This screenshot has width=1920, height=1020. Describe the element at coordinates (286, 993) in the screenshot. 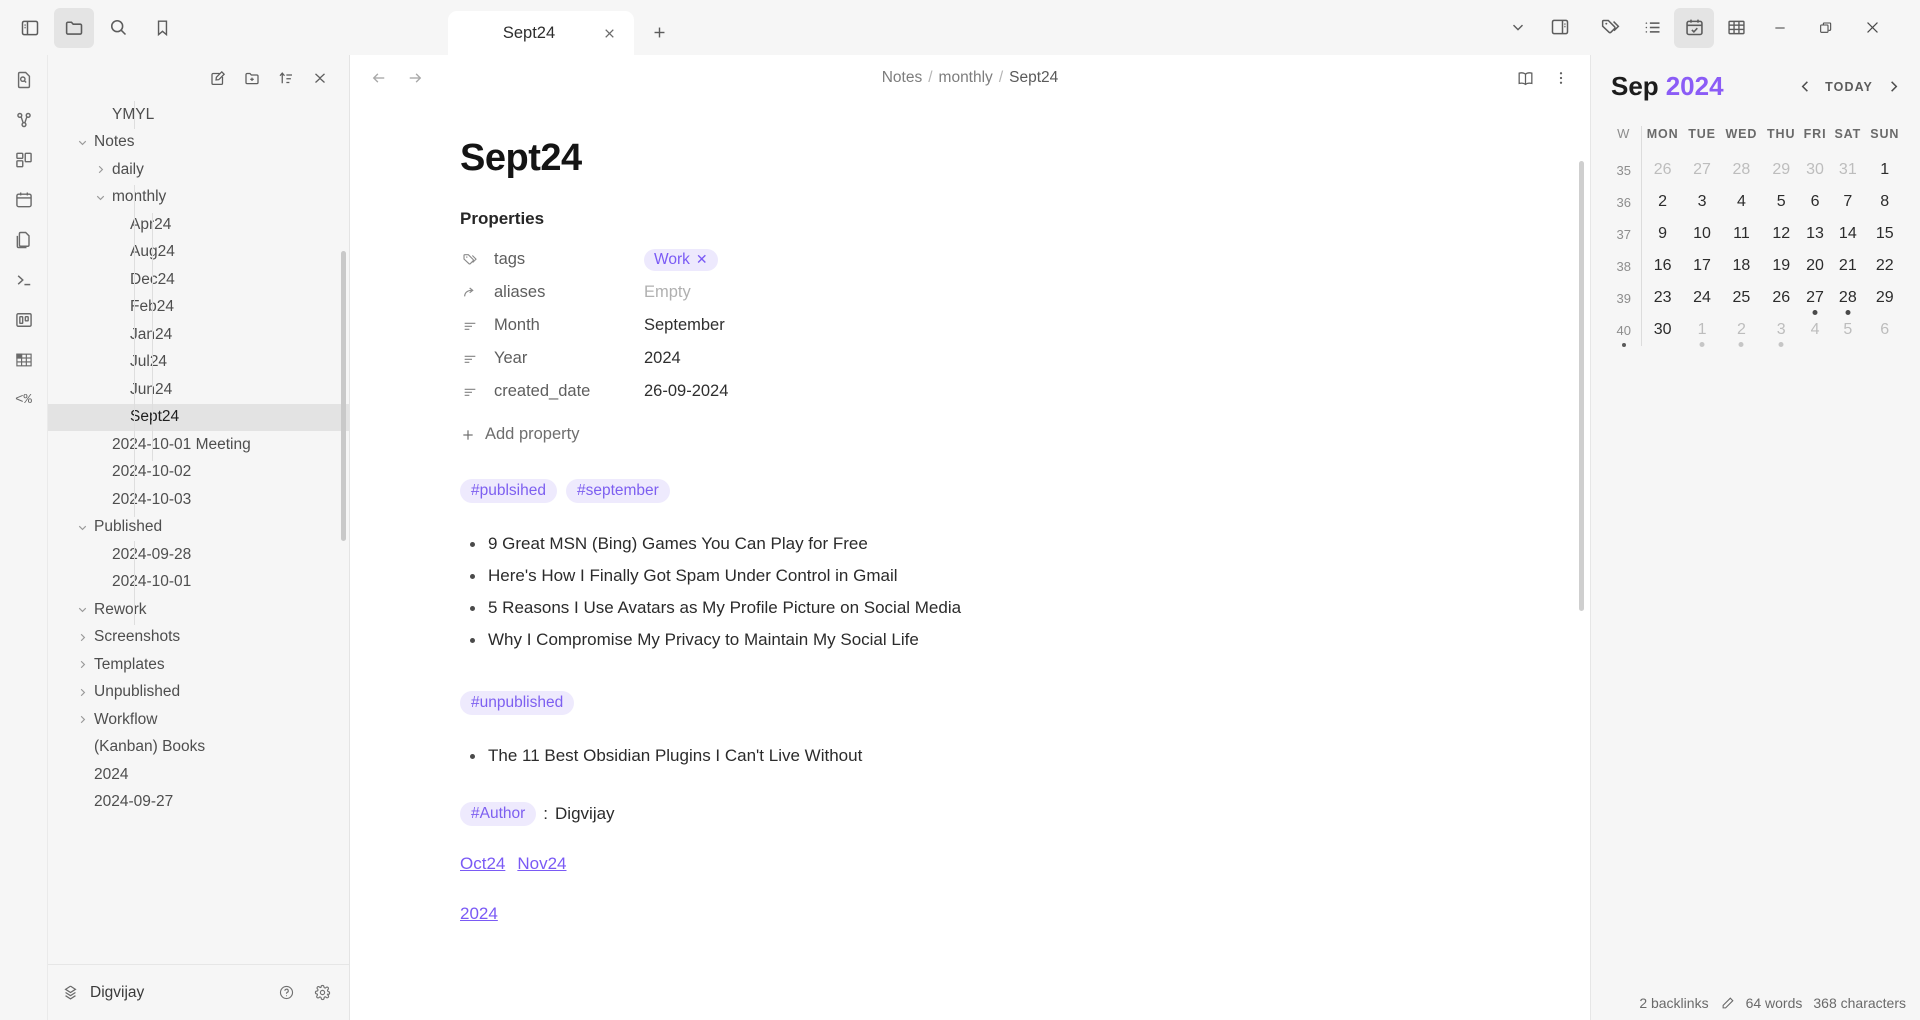

I see `help-icon` at that location.